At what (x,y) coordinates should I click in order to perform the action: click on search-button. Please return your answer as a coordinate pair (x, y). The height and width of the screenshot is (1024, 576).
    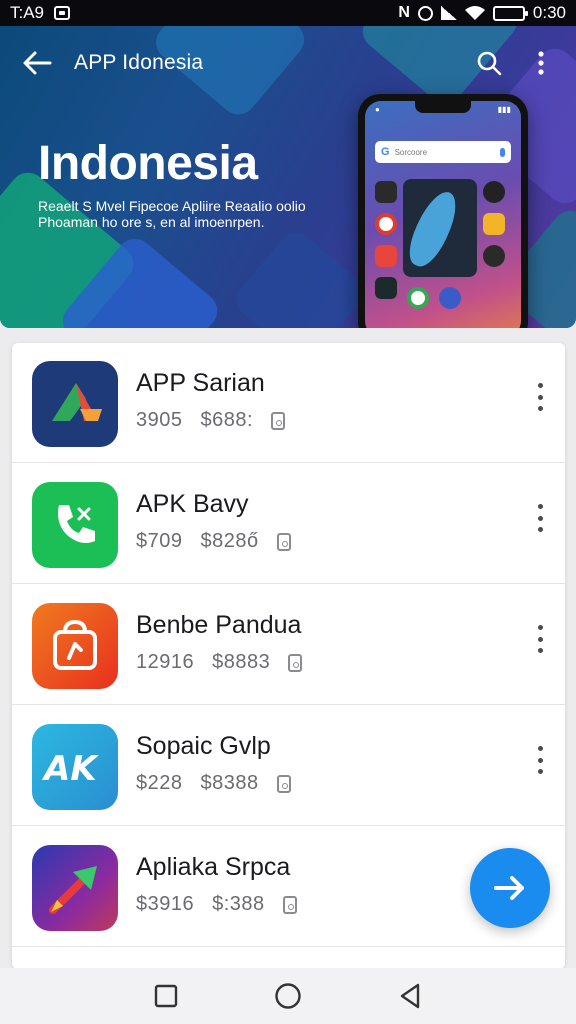
    Looking at the image, I should click on (489, 63).